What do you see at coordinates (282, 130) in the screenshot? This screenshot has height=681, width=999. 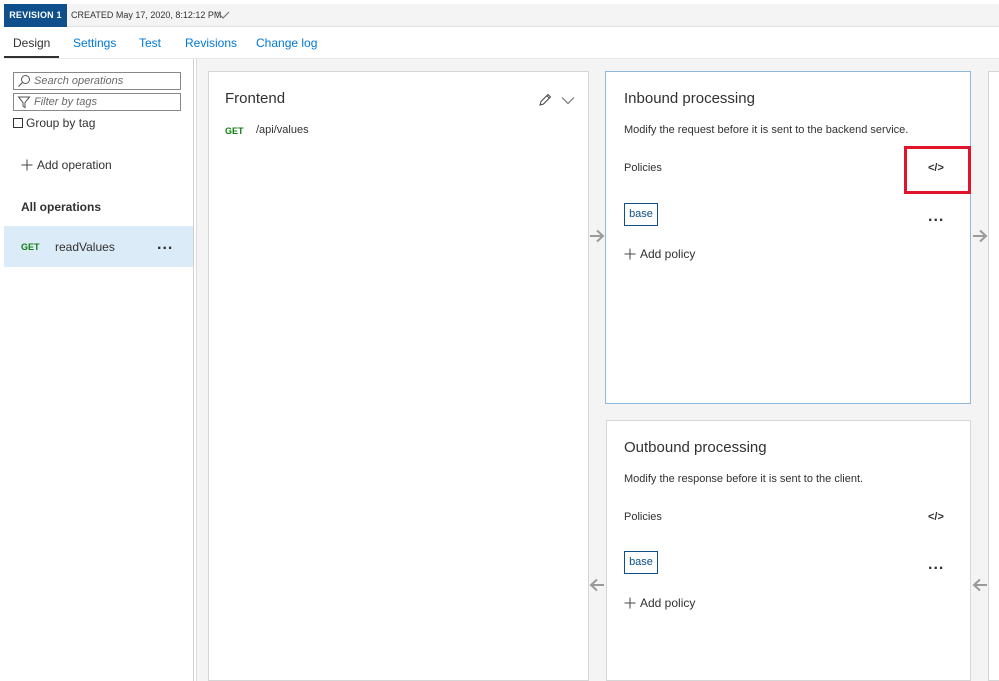 I see `frontend-url-path: /api/values` at bounding box center [282, 130].